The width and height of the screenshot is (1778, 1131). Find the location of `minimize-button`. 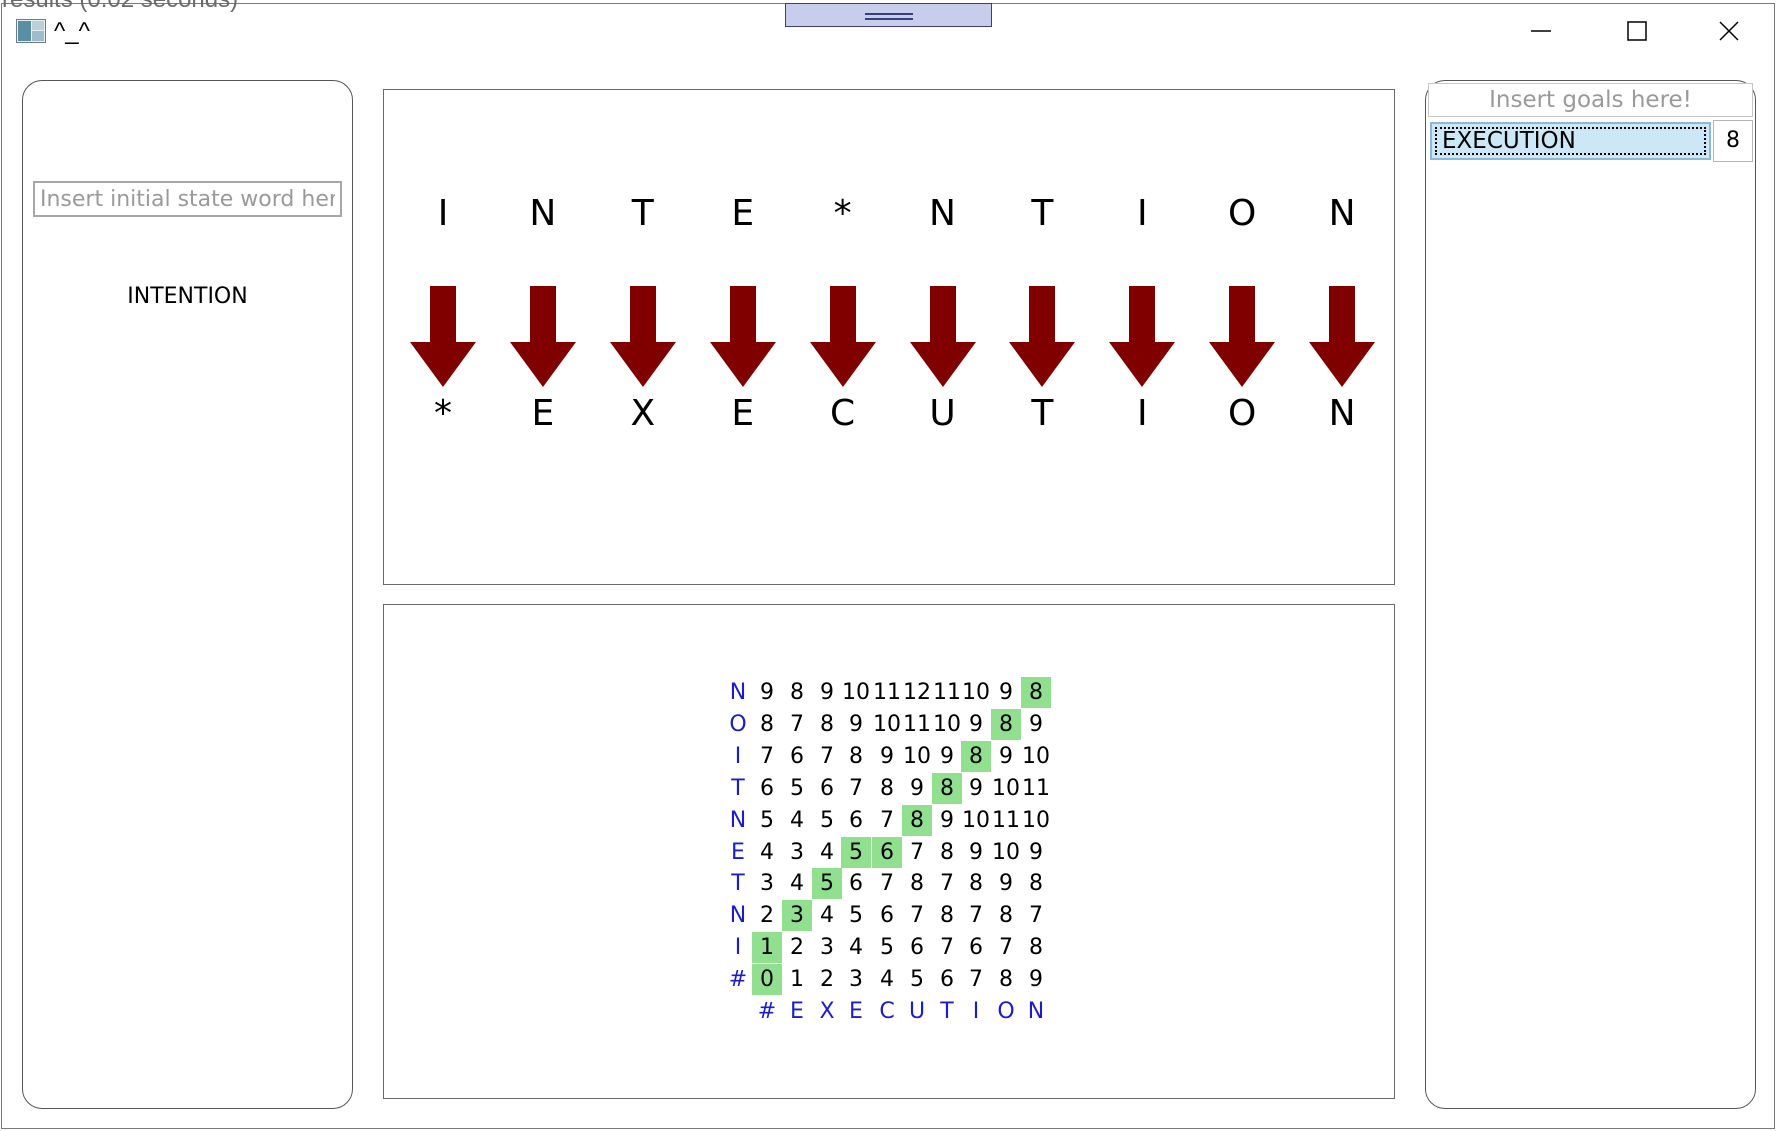

minimize-button is located at coordinates (1541, 31).